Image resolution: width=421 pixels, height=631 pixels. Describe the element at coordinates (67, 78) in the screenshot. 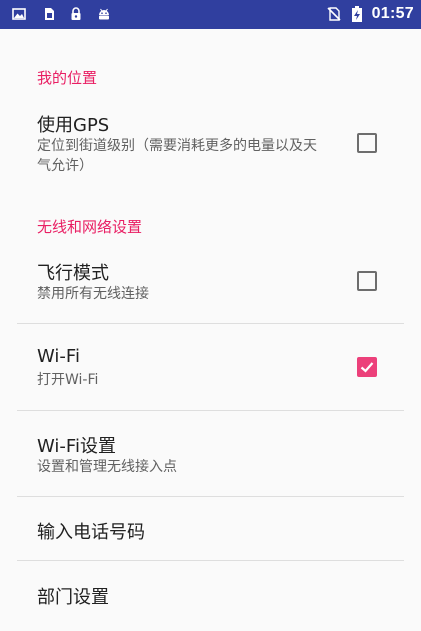

I see `category-my-location: 我的位置` at that location.